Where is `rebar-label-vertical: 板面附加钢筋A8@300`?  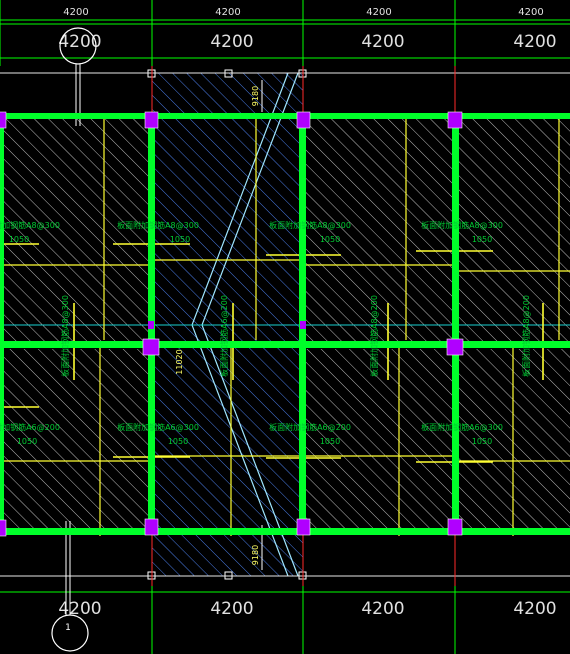
rebar-label-vertical: 板面附加钢筋A8@300 is located at coordinates (65, 336).